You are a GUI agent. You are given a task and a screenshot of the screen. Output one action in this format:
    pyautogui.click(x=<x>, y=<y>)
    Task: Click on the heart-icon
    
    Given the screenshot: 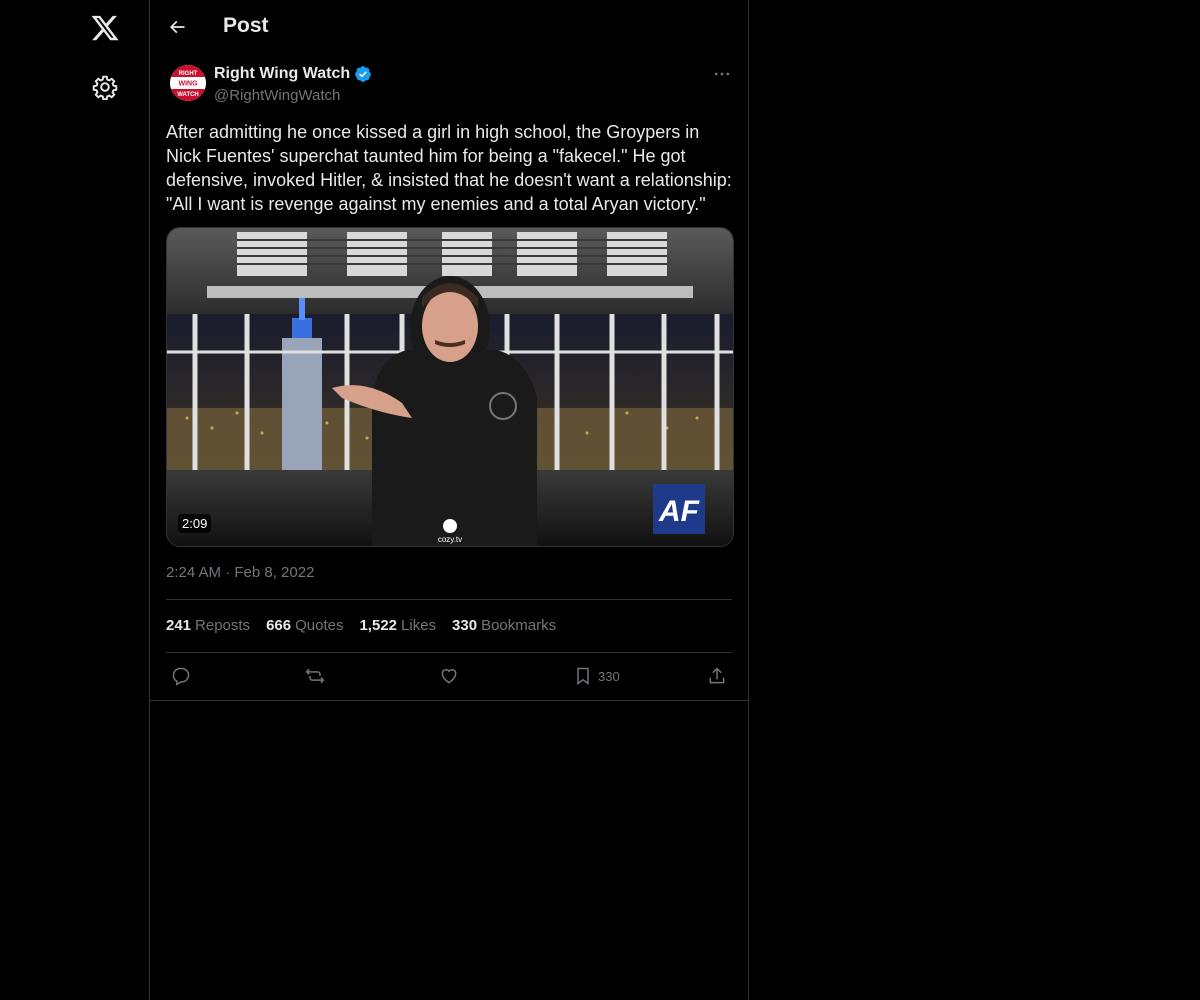 What is the action you would take?
    pyautogui.click(x=449, y=676)
    